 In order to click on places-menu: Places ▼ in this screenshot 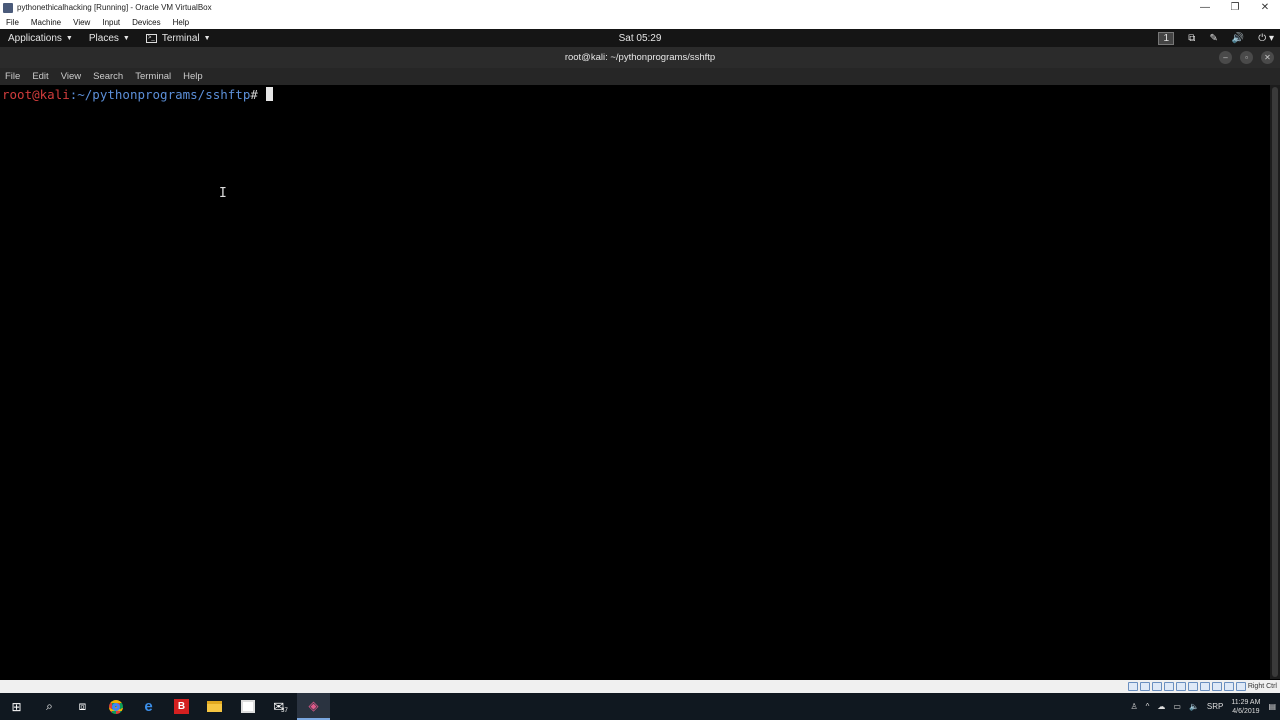, I will do `click(109, 38)`.